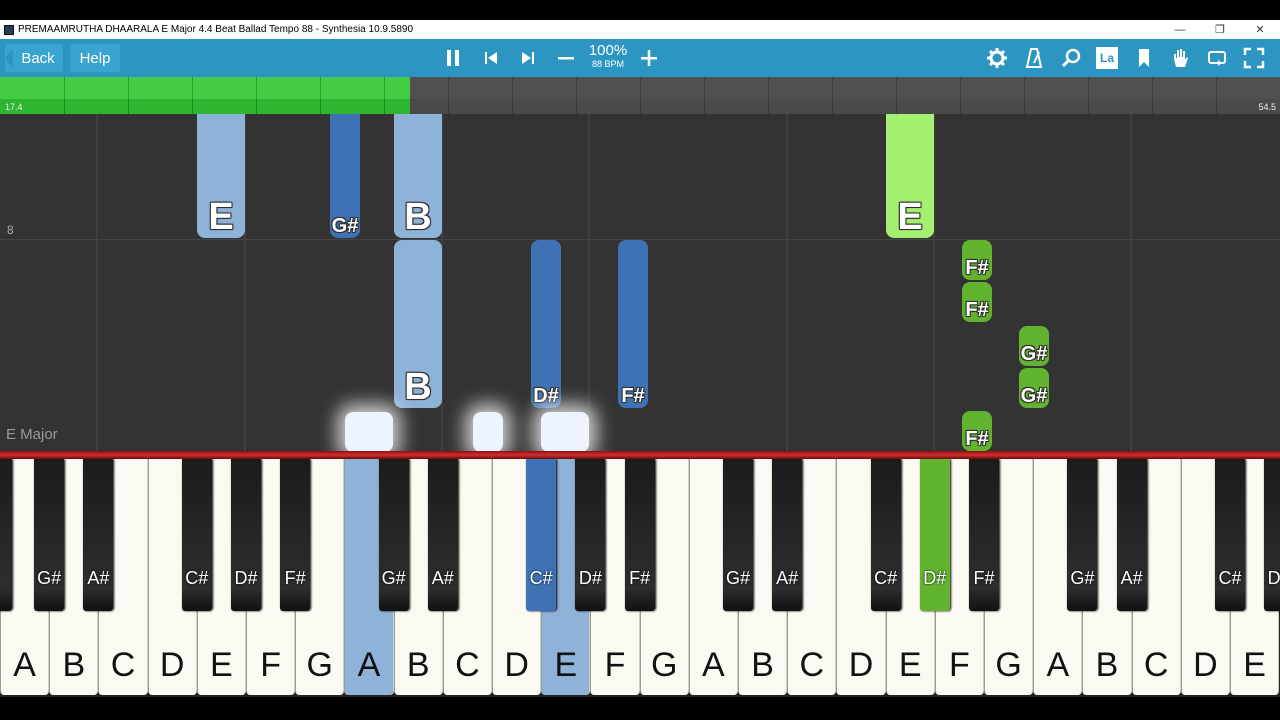  What do you see at coordinates (546, 324) in the screenshot?
I see `falling-note: D#` at bounding box center [546, 324].